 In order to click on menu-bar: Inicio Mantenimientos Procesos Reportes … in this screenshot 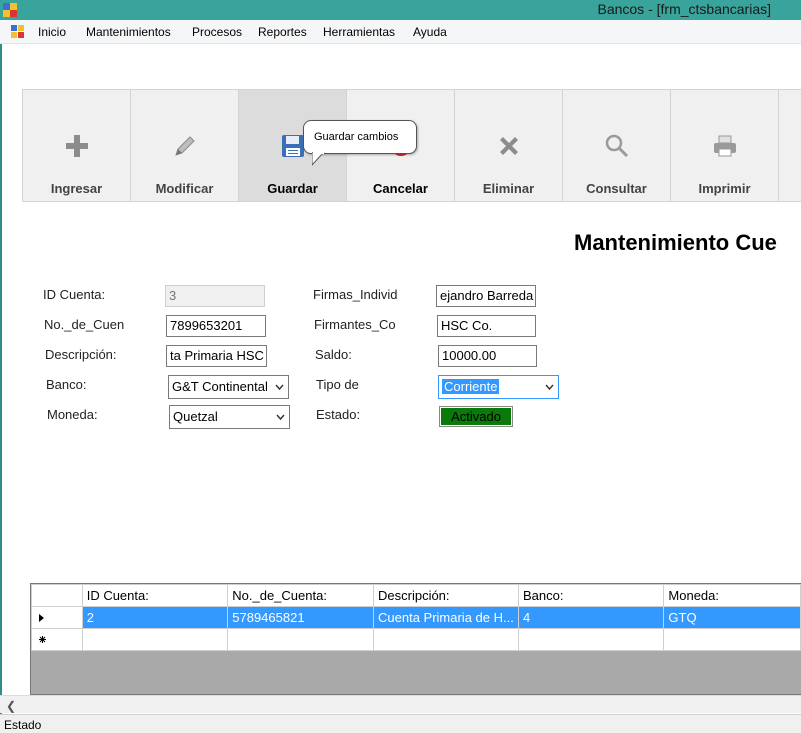, I will do `click(400, 32)`.